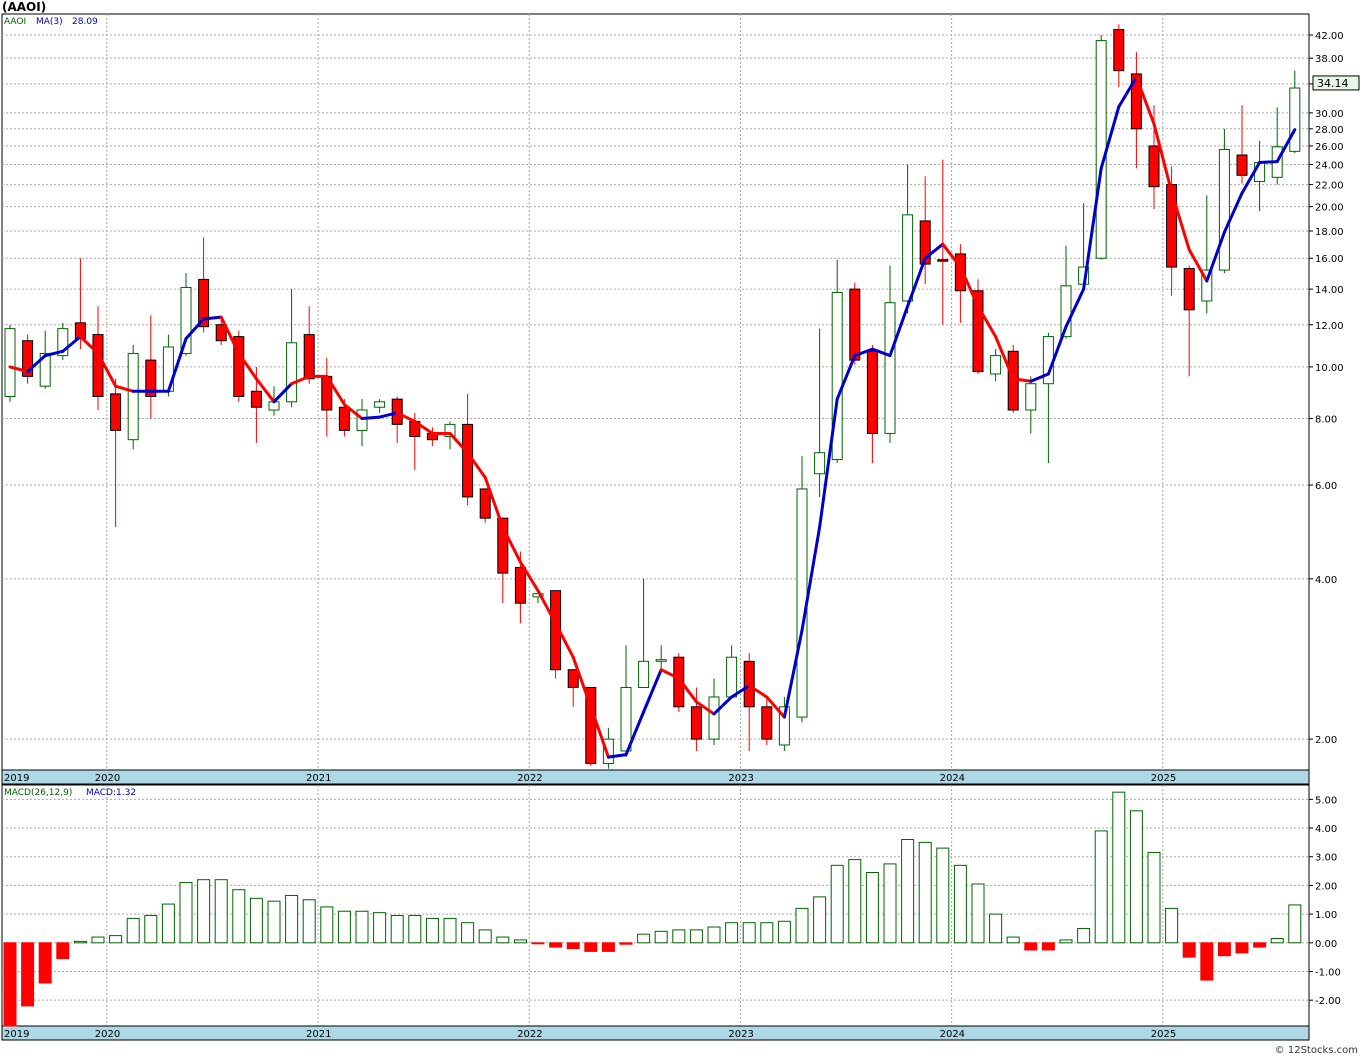 The height and width of the screenshot is (1056, 1360). Describe the element at coordinates (16, 778) in the screenshot. I see `x-tick-label: 2019` at that location.